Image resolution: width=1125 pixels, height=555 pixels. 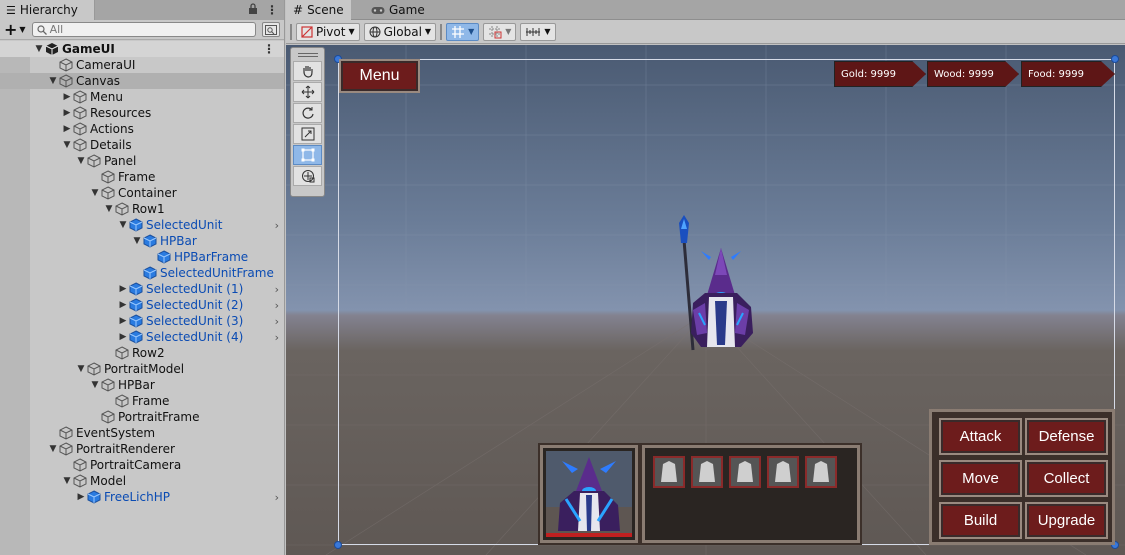 I want to click on hierarchy-row: CameraUI, so click(x=142, y=65).